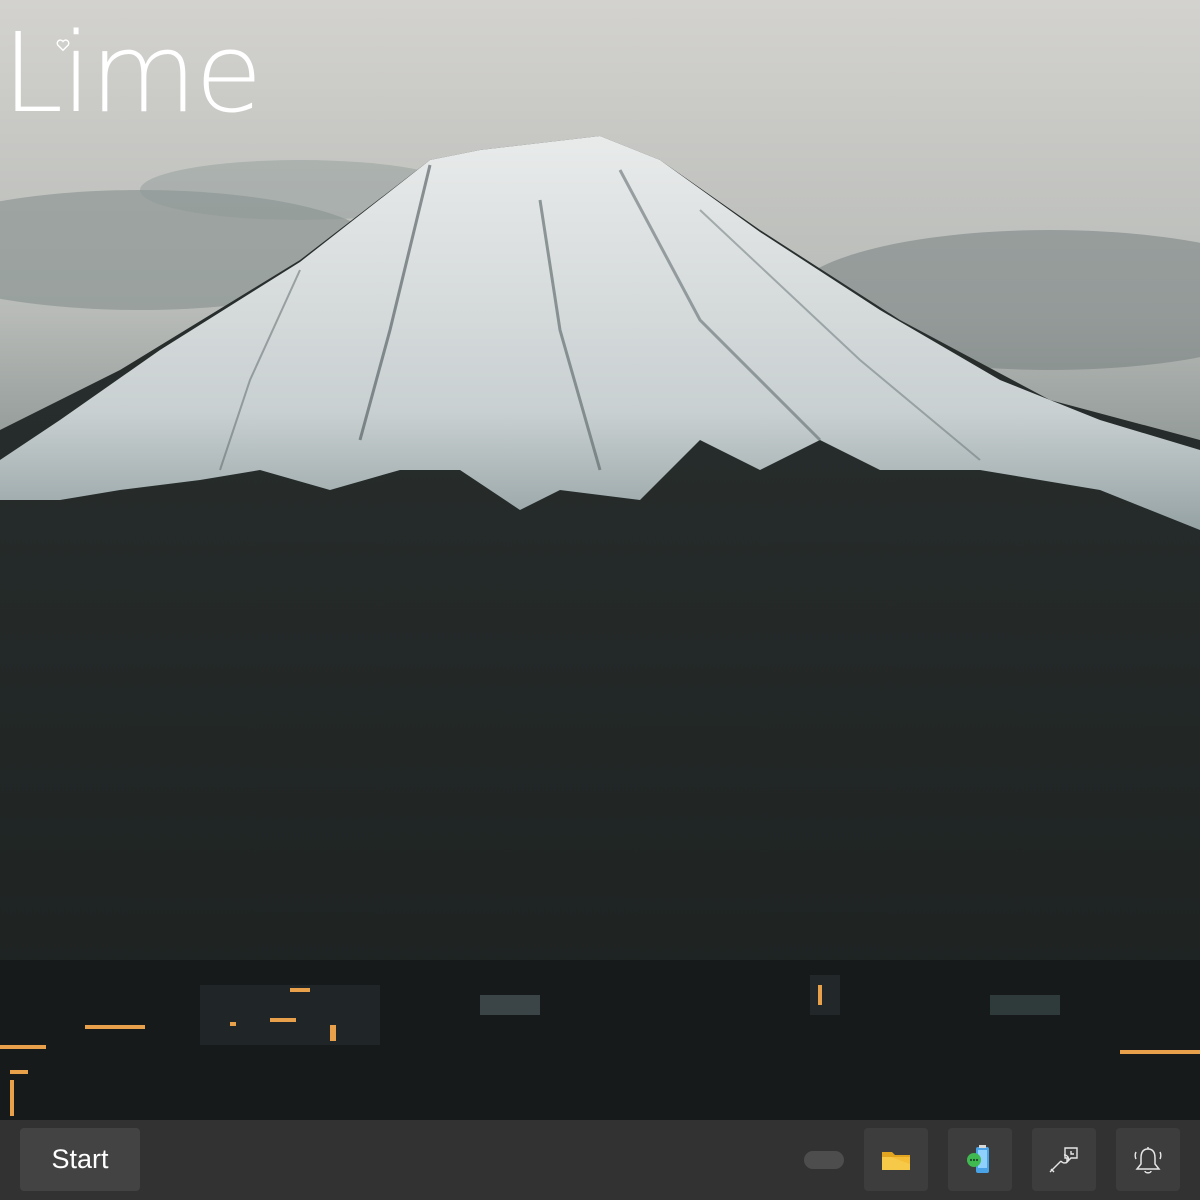 The image size is (1200, 1200). I want to click on start-button: Start, so click(80, 1159).